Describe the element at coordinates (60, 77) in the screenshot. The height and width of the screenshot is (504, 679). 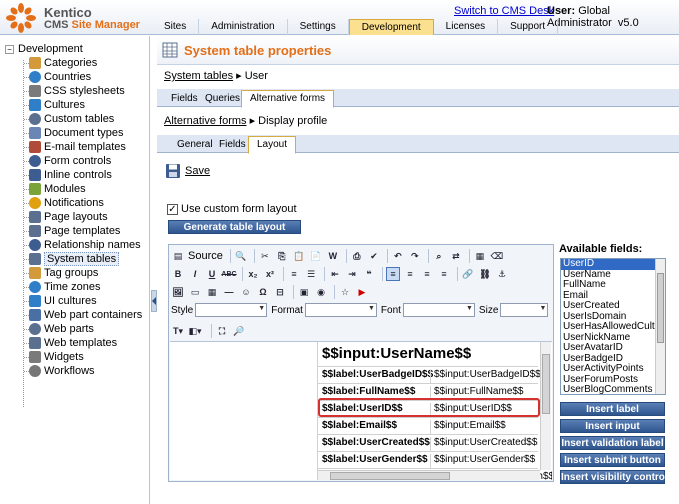
I see `tree-item-countries: Countries` at that location.